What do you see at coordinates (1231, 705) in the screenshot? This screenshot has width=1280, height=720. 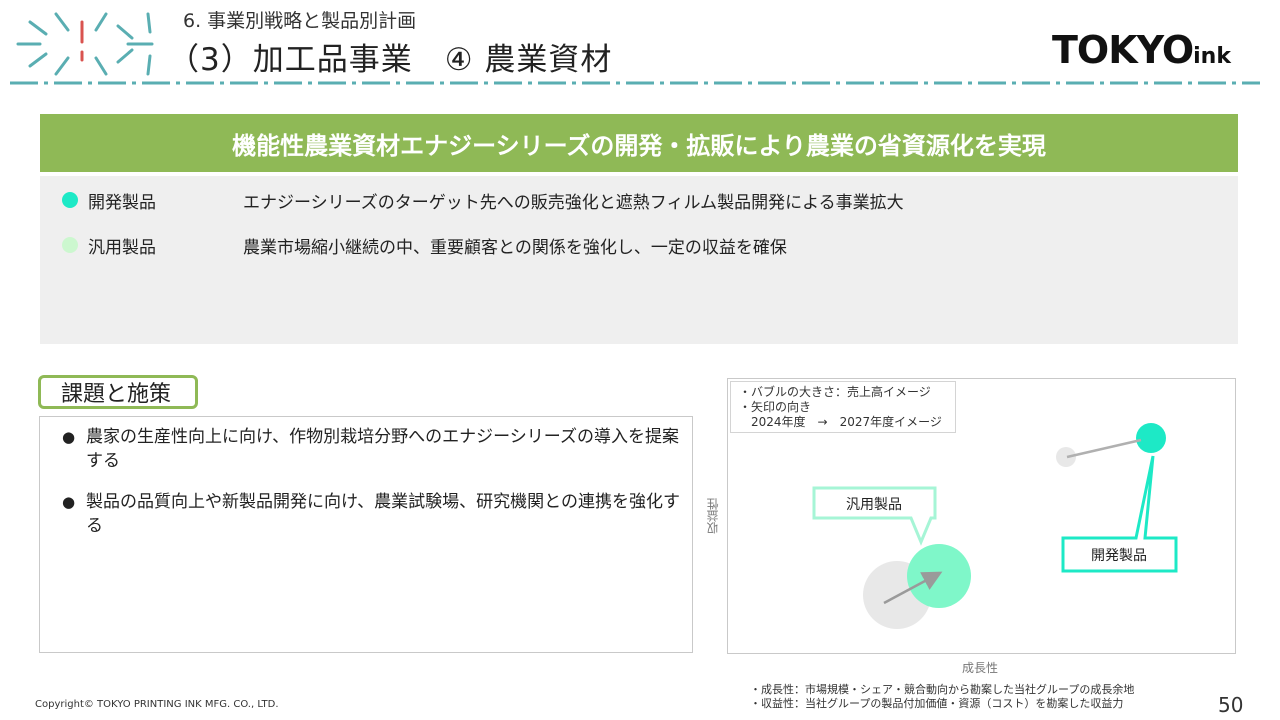 I see `page-number: 50` at bounding box center [1231, 705].